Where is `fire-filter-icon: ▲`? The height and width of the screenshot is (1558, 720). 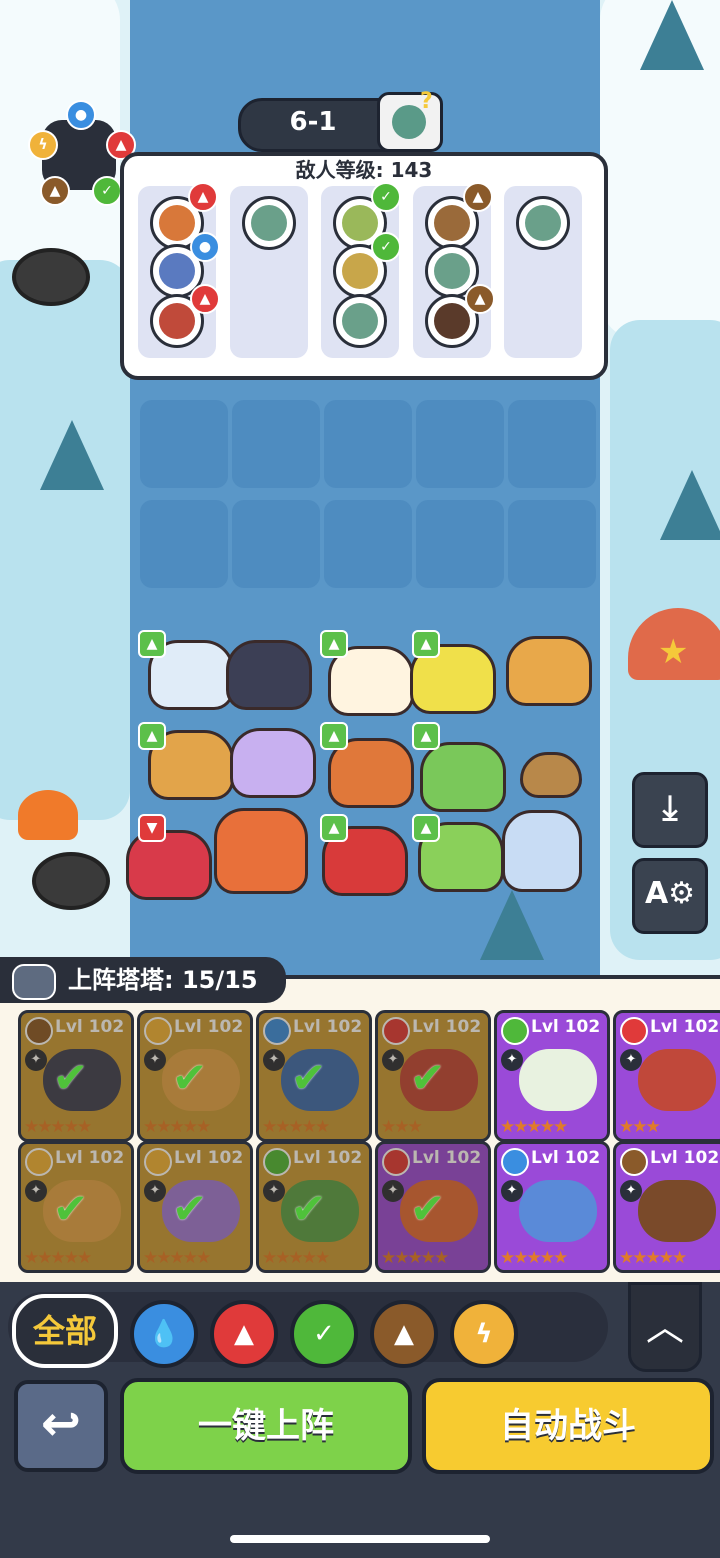 fire-filter-icon: ▲ is located at coordinates (244, 1334).